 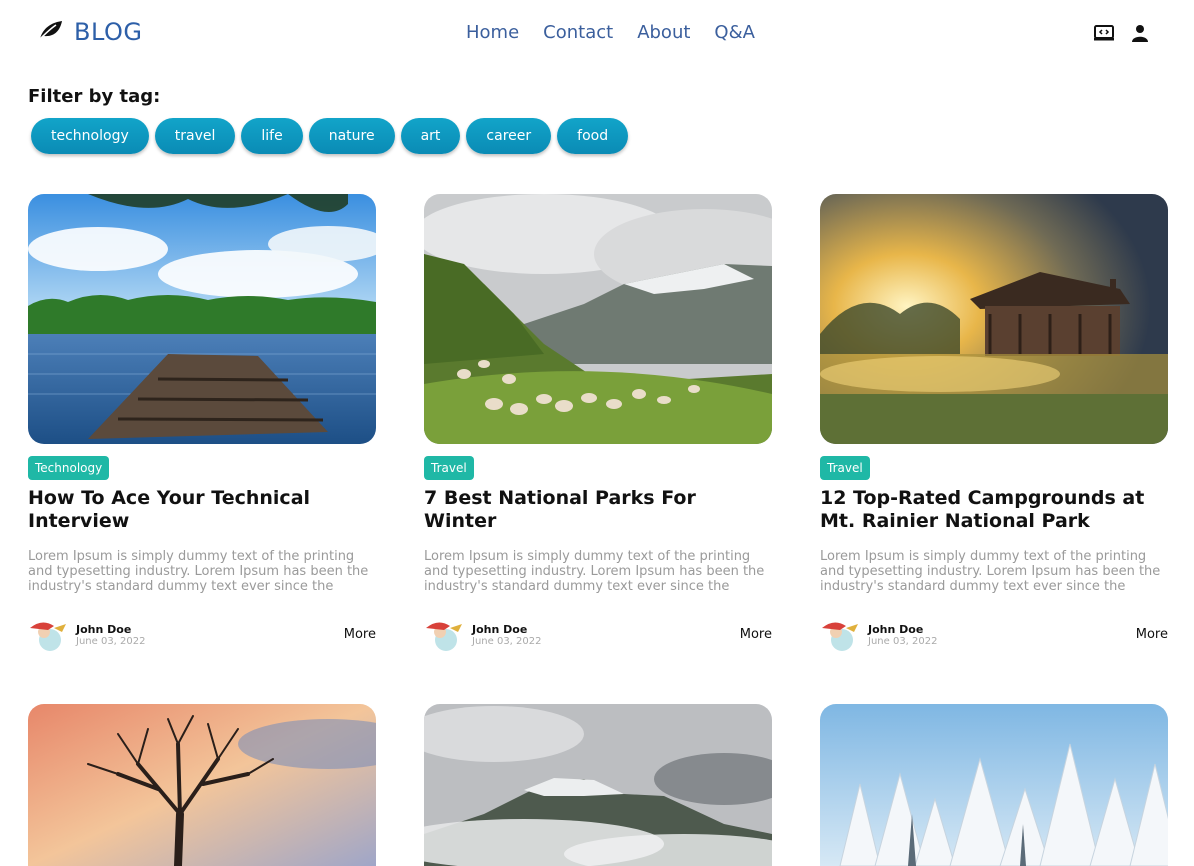 What do you see at coordinates (1104, 35) in the screenshot?
I see `code-window-icon` at bounding box center [1104, 35].